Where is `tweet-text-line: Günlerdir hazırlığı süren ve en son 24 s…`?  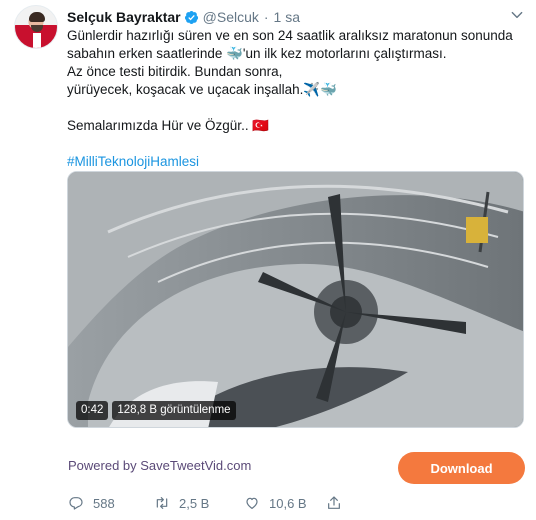
tweet-text-line: Günlerdir hazırlığı süren ve en son 24 s… is located at coordinates (290, 35).